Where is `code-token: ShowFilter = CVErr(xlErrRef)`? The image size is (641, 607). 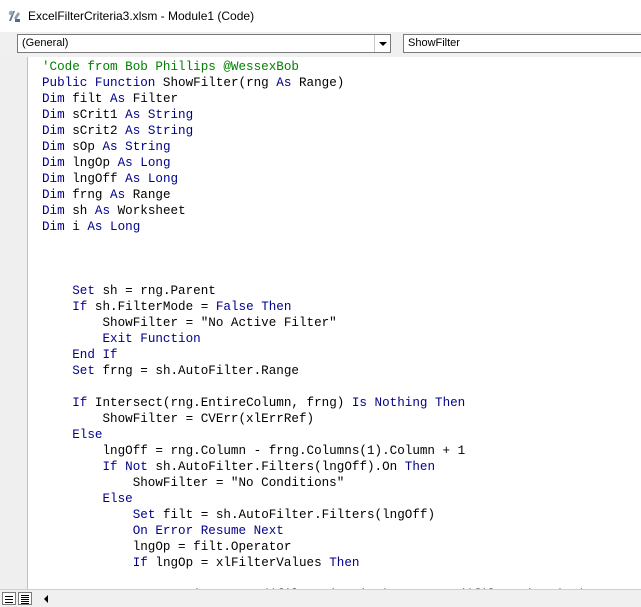 code-token: ShowFilter = CVErr(xlErrRef) is located at coordinates (178, 419).